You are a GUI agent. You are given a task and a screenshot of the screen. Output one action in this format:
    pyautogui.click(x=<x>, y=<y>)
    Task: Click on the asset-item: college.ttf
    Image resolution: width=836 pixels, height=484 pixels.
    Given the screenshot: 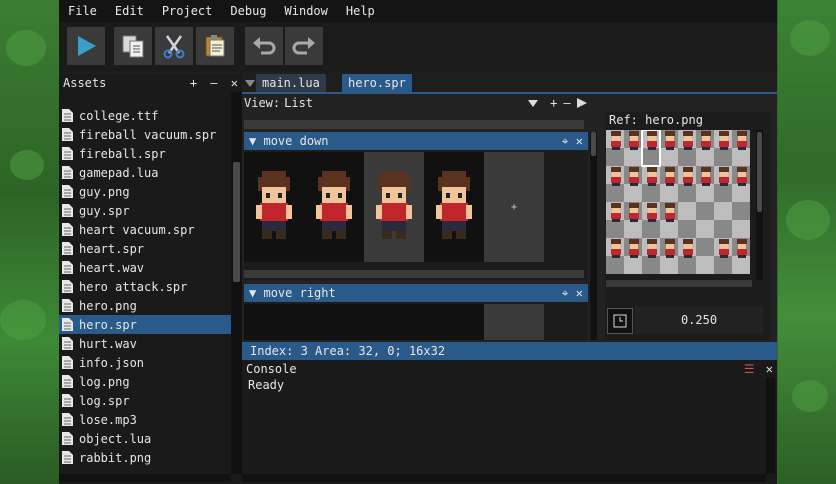 What is the action you would take?
    pyautogui.click(x=145, y=115)
    